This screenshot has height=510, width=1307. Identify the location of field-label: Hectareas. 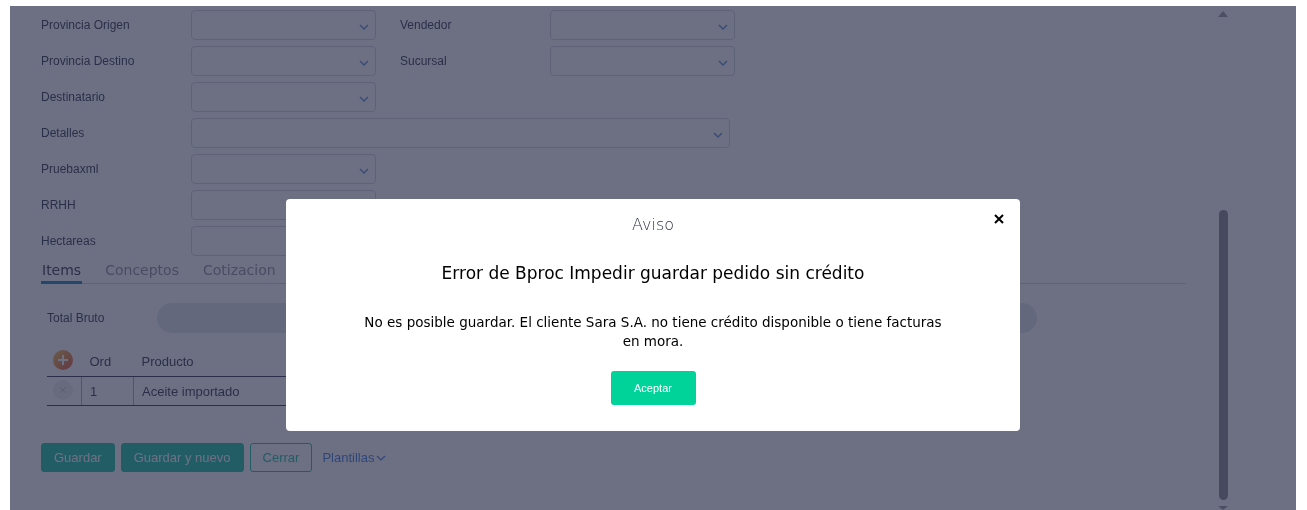
(69, 241).